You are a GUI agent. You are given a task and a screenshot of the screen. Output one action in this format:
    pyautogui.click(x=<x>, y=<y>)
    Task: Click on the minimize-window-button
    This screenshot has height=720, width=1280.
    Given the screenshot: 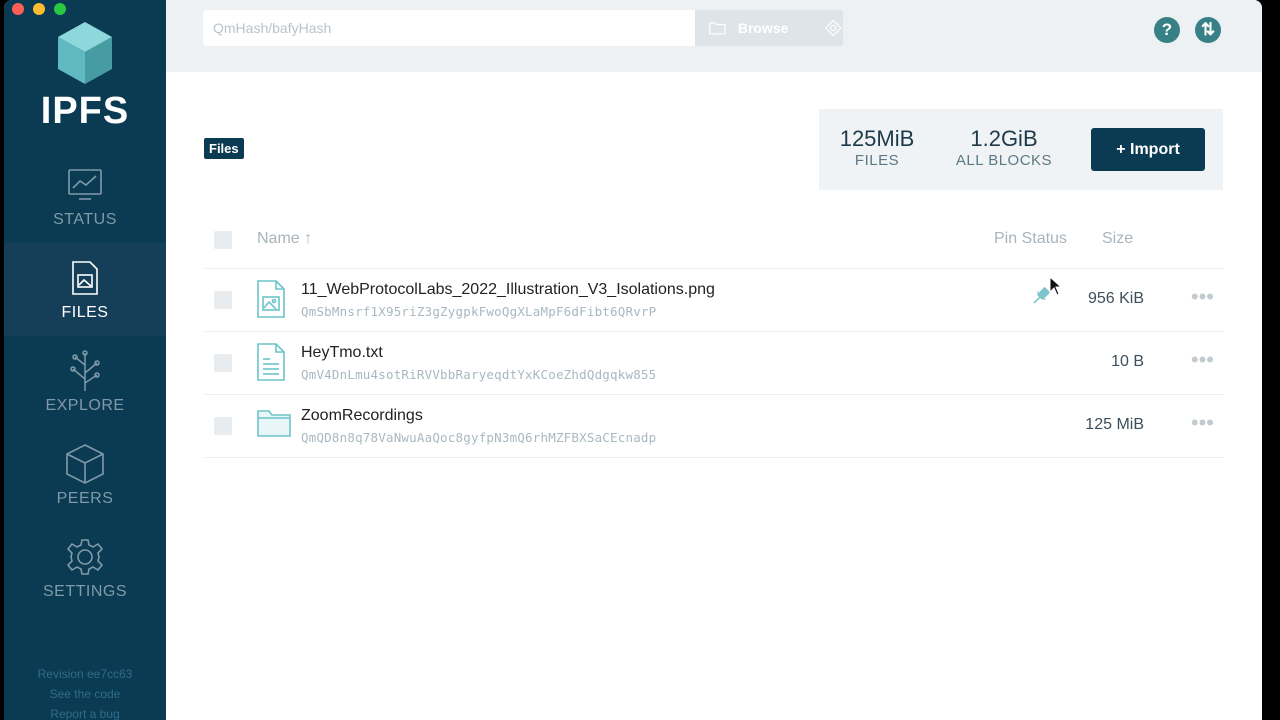 What is the action you would take?
    pyautogui.click(x=39, y=9)
    